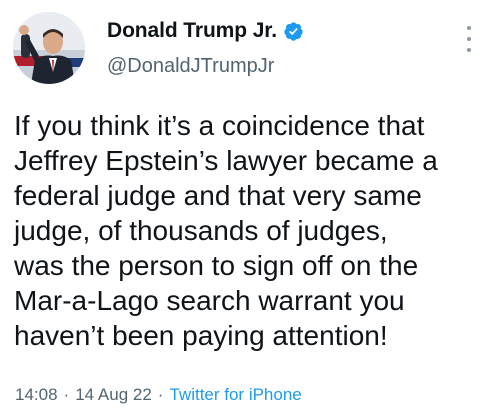 The width and height of the screenshot is (500, 415). What do you see at coordinates (226, 160) in the screenshot?
I see `tweet-text-line: Jeffrey Epstein’s lawyer became a` at bounding box center [226, 160].